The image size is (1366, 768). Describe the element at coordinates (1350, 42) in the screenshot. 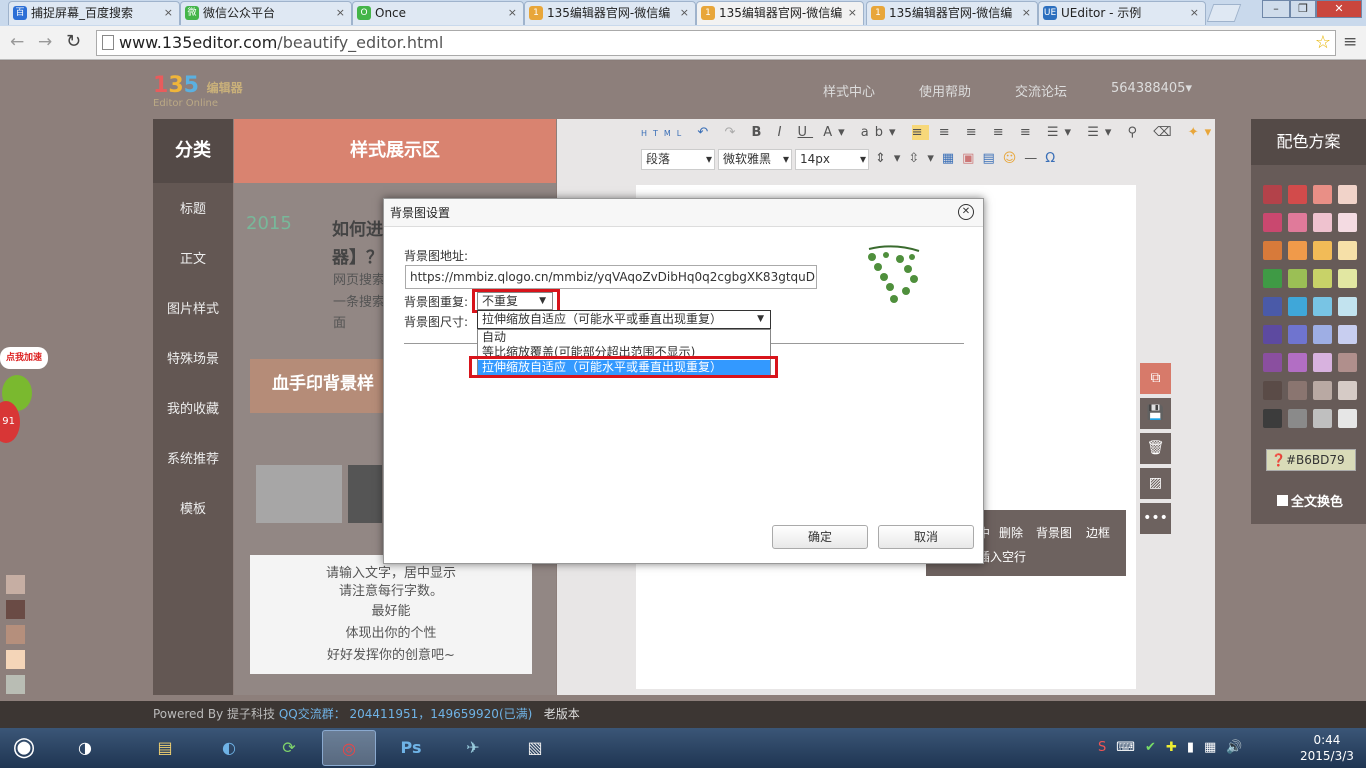

I see `menu-icon: ≡` at that location.